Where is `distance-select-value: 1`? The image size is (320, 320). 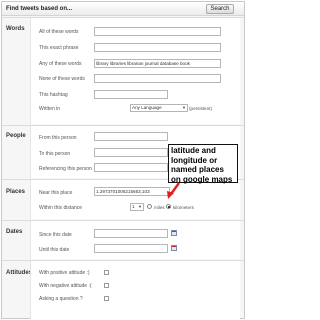
distance-select-value: 1 is located at coordinates (133, 206).